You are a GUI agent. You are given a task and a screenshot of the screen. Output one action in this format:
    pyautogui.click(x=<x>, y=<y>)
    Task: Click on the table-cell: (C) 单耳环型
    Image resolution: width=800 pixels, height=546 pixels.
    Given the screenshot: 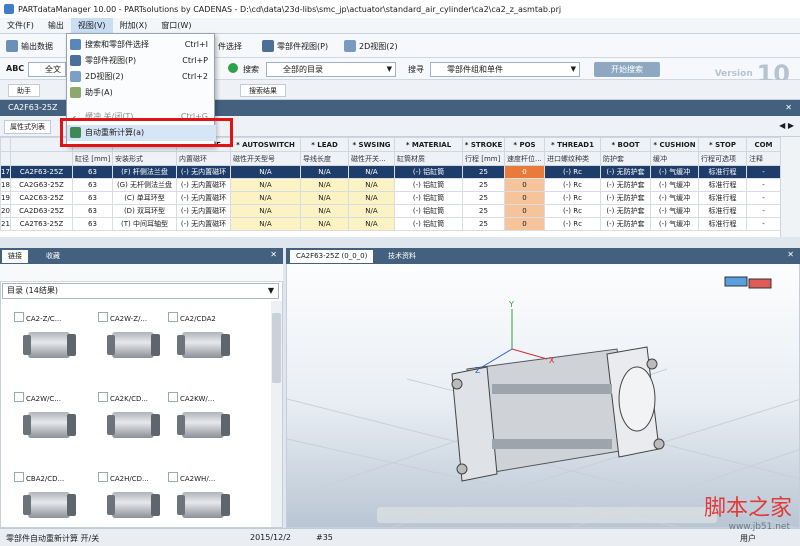 What is the action you would take?
    pyautogui.click(x=144, y=198)
    